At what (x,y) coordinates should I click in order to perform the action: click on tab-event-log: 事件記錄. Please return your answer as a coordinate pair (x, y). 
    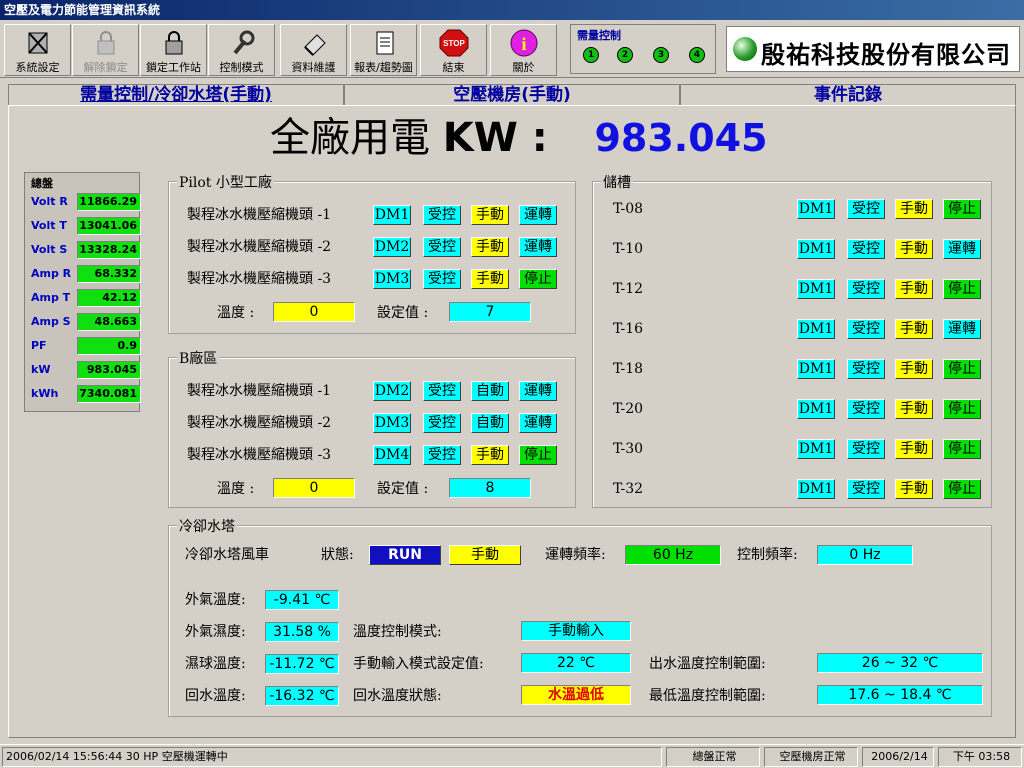
    Looking at the image, I should click on (848, 95).